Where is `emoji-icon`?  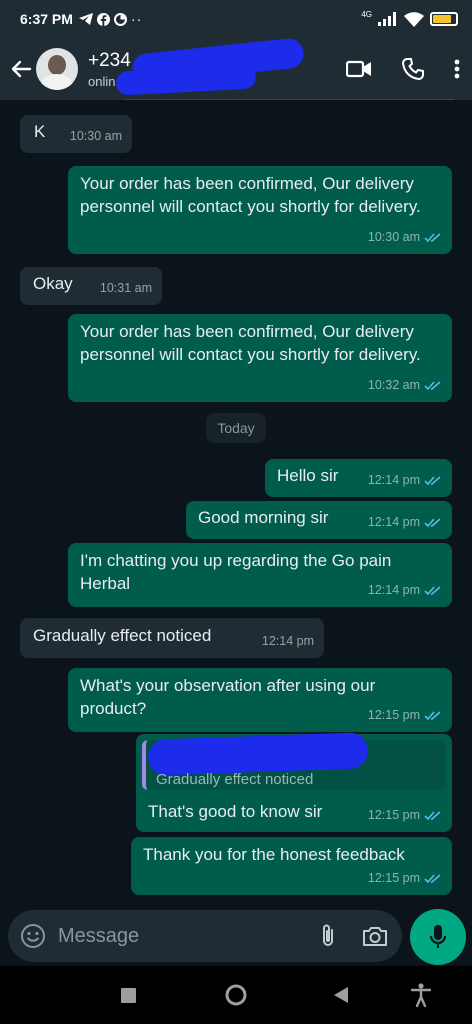
emoji-icon is located at coordinates (33, 936).